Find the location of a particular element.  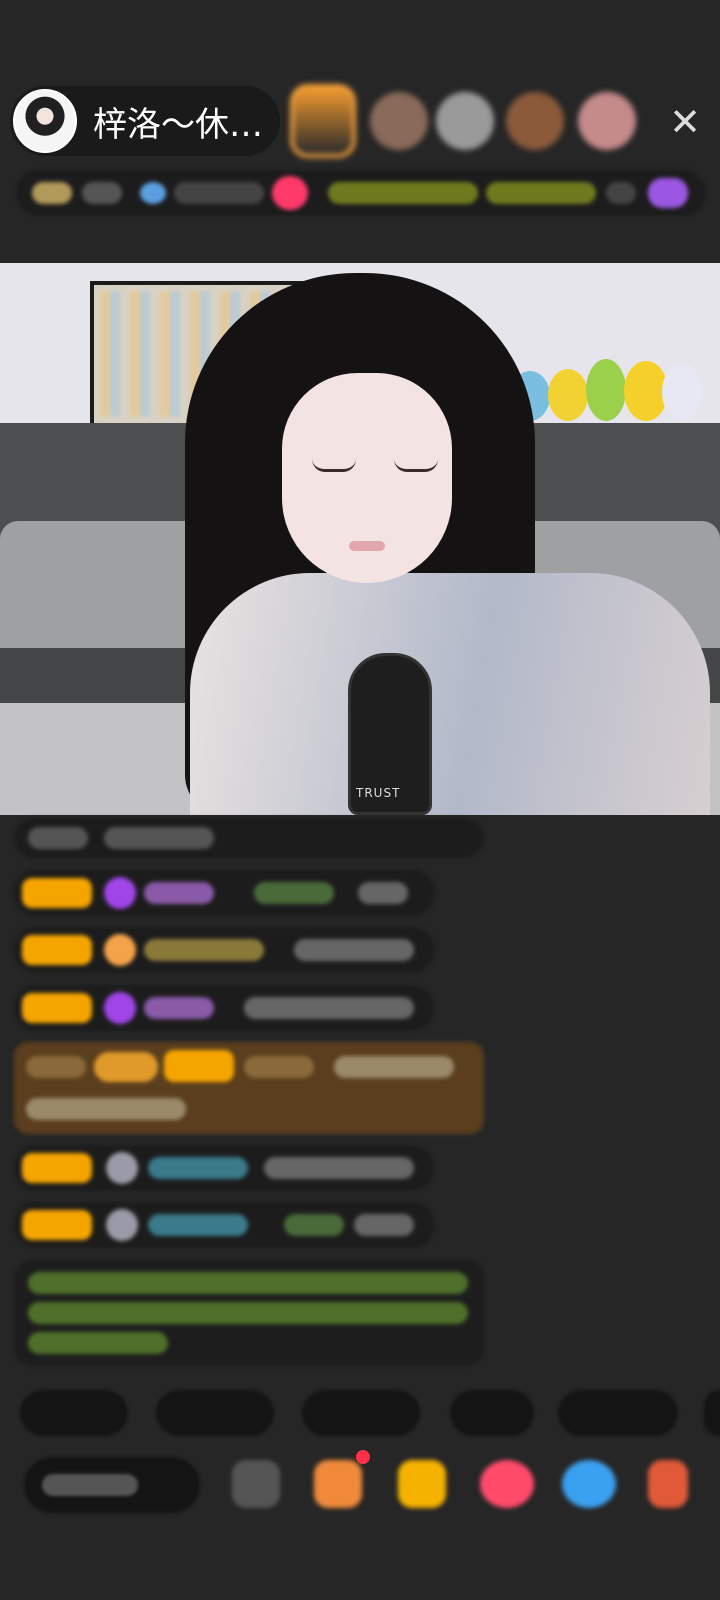

activity-icon is located at coordinates (668, 193).